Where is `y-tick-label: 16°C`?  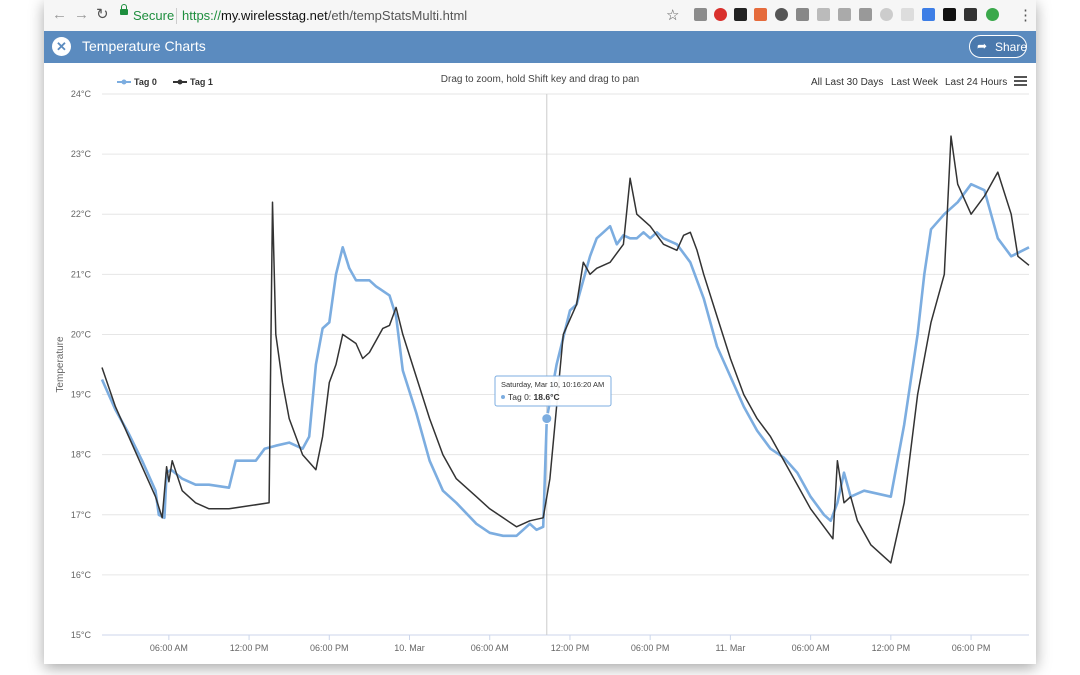
y-tick-label: 16°C is located at coordinates (81, 575).